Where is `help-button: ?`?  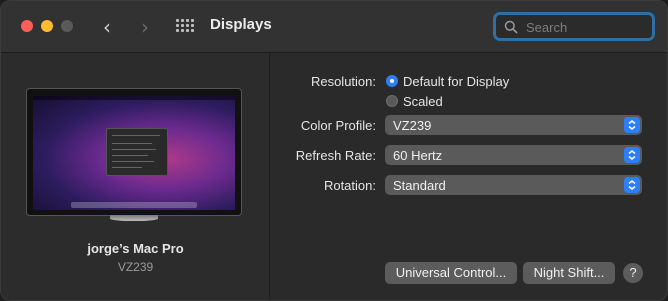 help-button: ? is located at coordinates (633, 273).